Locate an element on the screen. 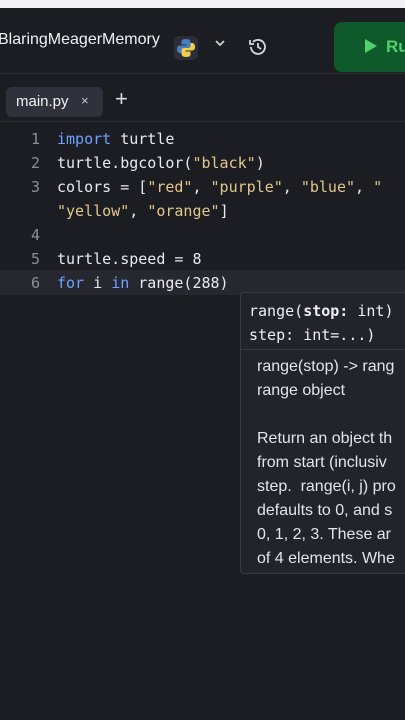 The width and height of the screenshot is (405, 720). play-icon is located at coordinates (371, 48).